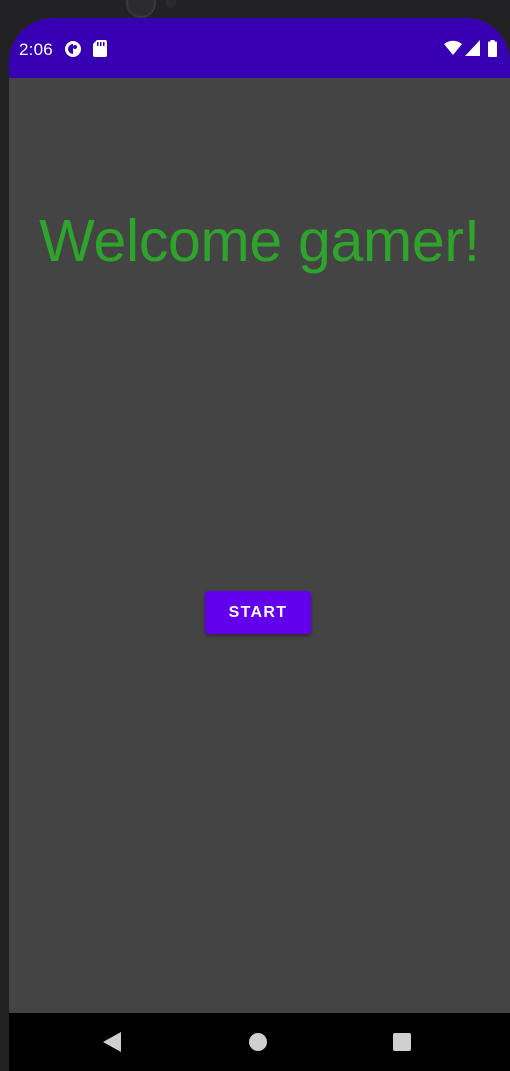 This screenshot has height=1071, width=510. I want to click on back-icon, so click(112, 1042).